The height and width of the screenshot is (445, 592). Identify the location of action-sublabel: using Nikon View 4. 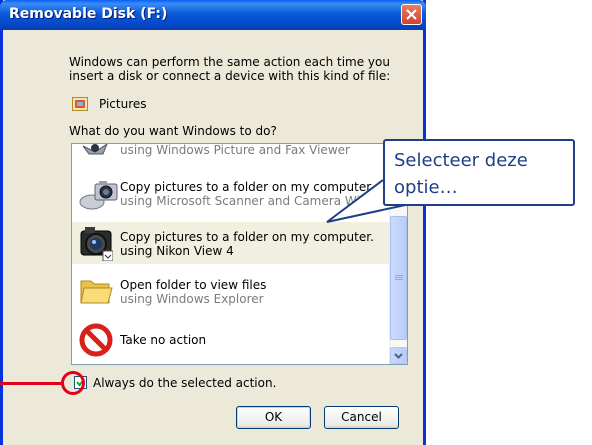
(177, 251).